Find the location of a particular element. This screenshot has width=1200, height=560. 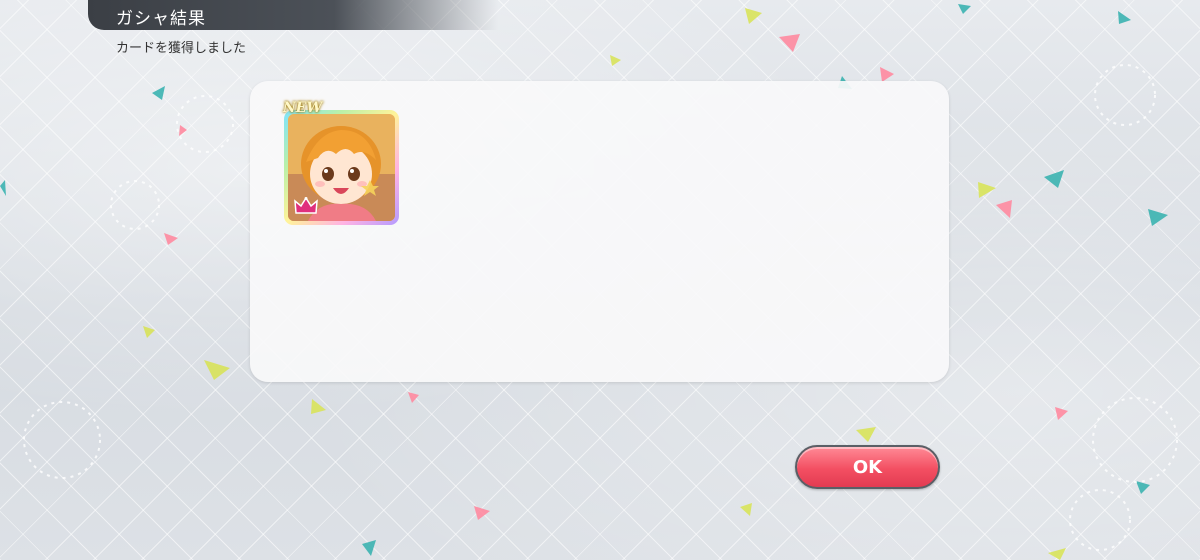

card-thumbnail is located at coordinates (341, 167).